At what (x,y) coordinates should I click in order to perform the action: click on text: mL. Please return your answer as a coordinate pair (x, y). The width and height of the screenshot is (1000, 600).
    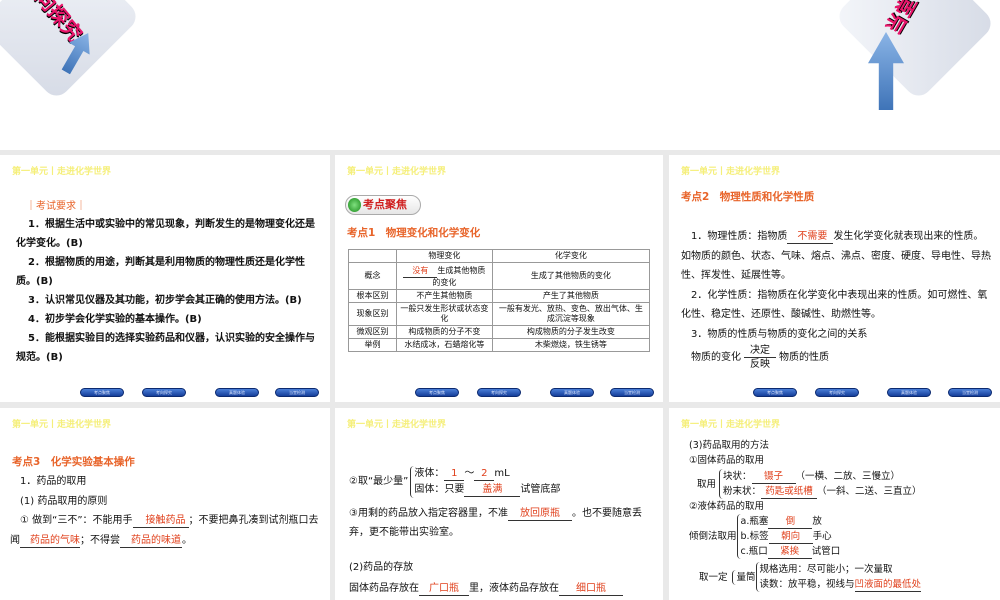
    Looking at the image, I should click on (502, 473).